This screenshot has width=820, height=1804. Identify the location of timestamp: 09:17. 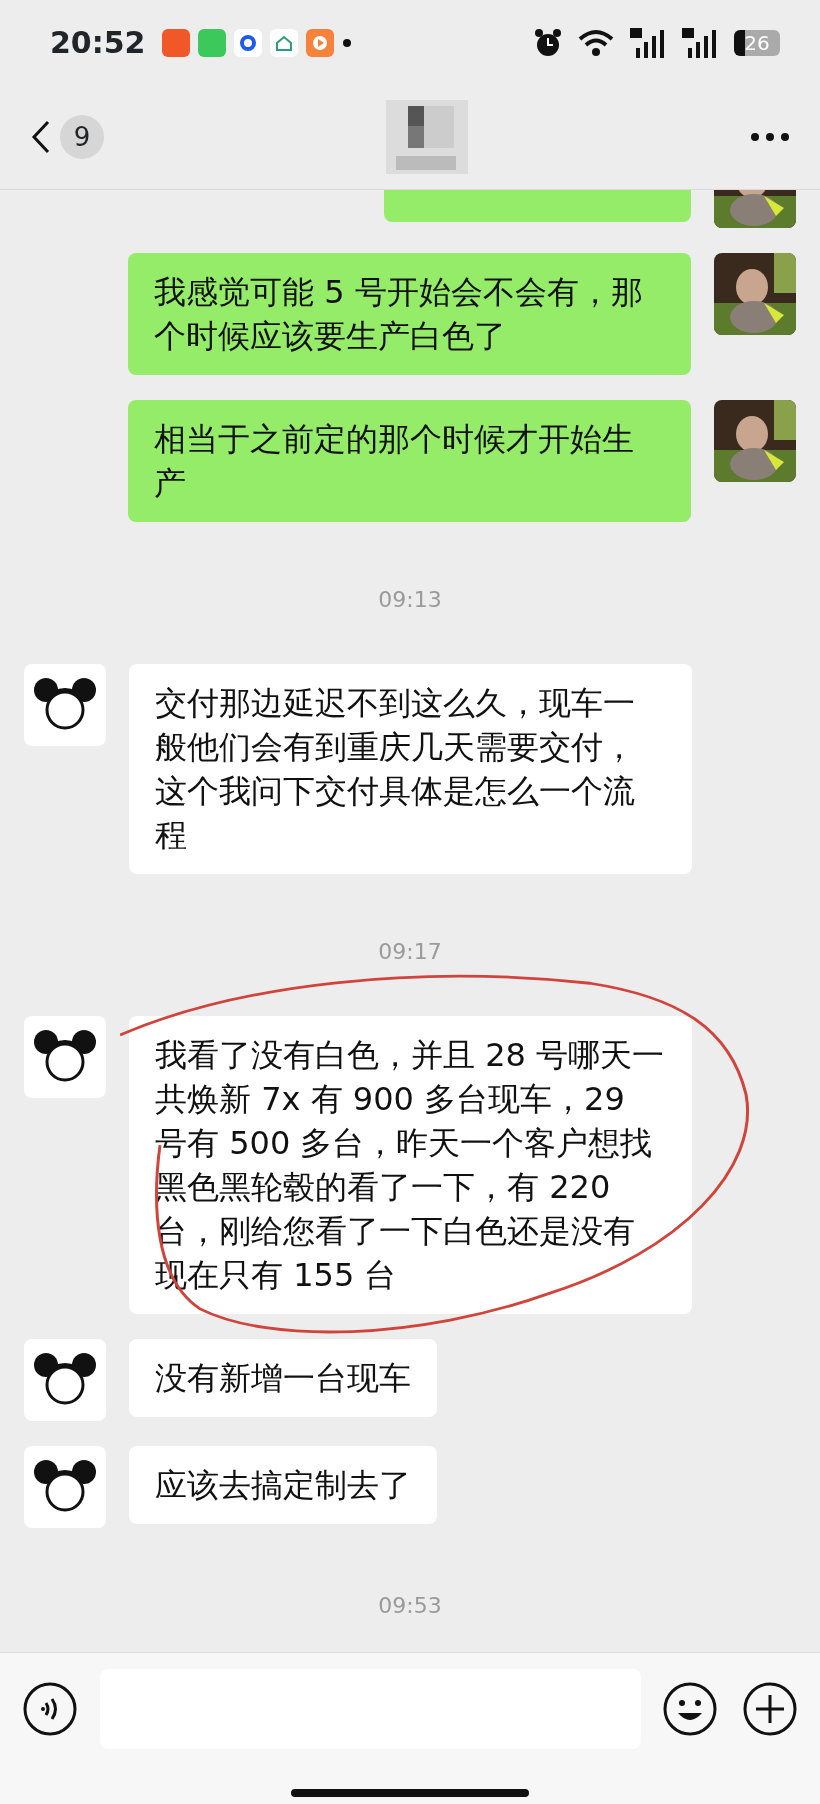
(410, 951).